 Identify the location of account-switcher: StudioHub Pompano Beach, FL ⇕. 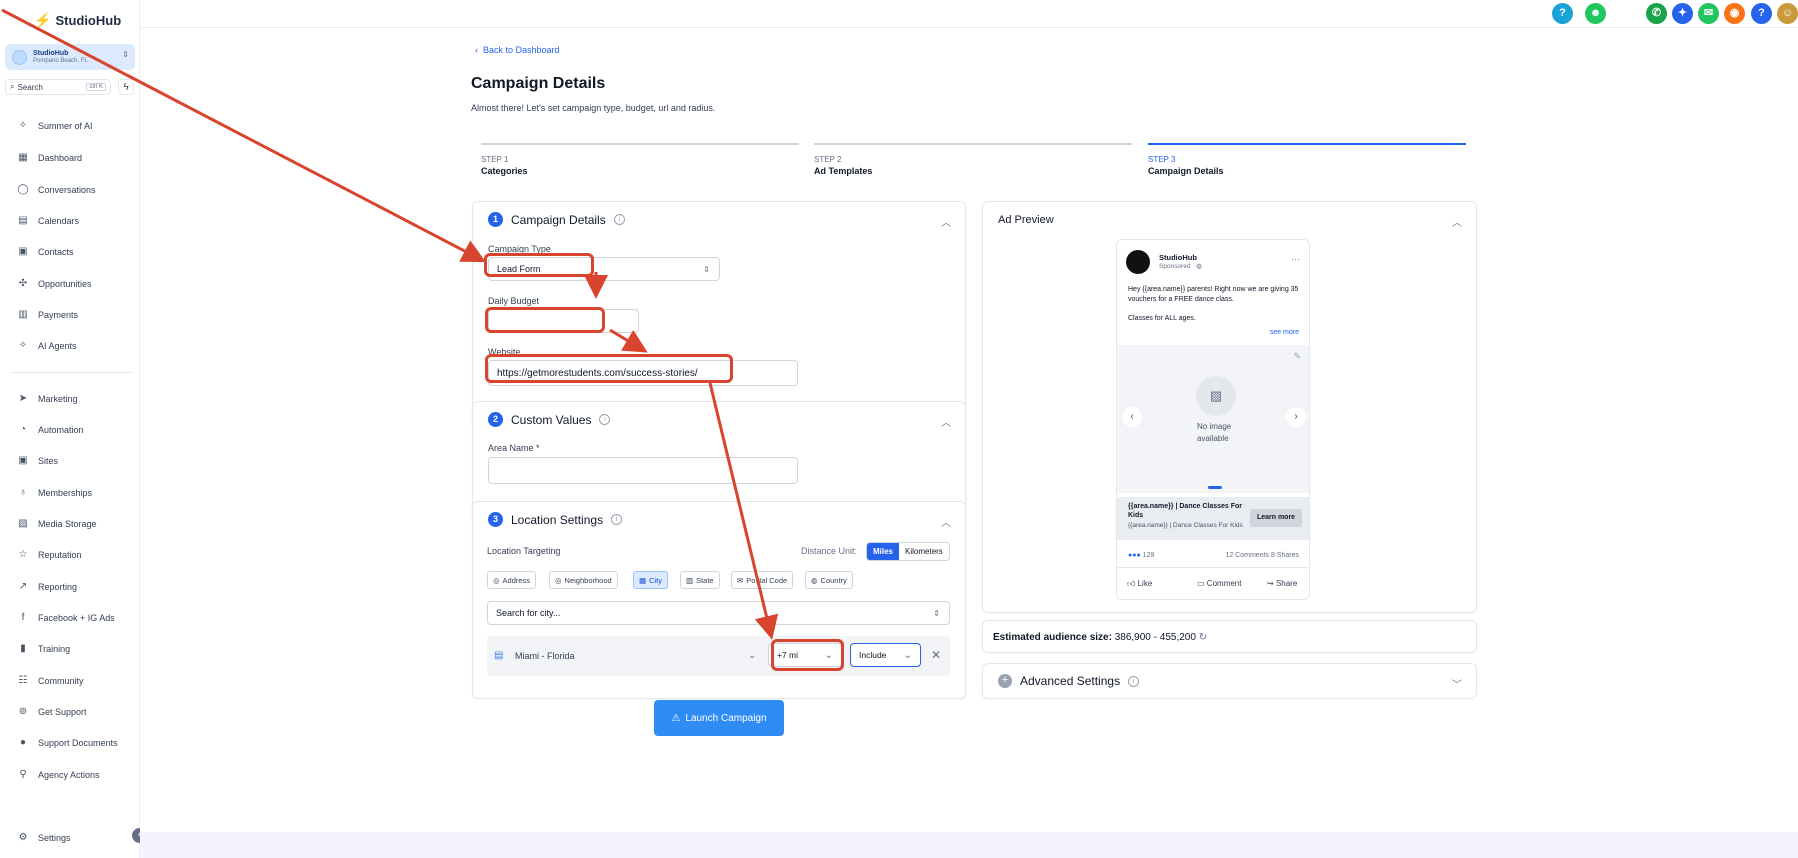
(70, 57).